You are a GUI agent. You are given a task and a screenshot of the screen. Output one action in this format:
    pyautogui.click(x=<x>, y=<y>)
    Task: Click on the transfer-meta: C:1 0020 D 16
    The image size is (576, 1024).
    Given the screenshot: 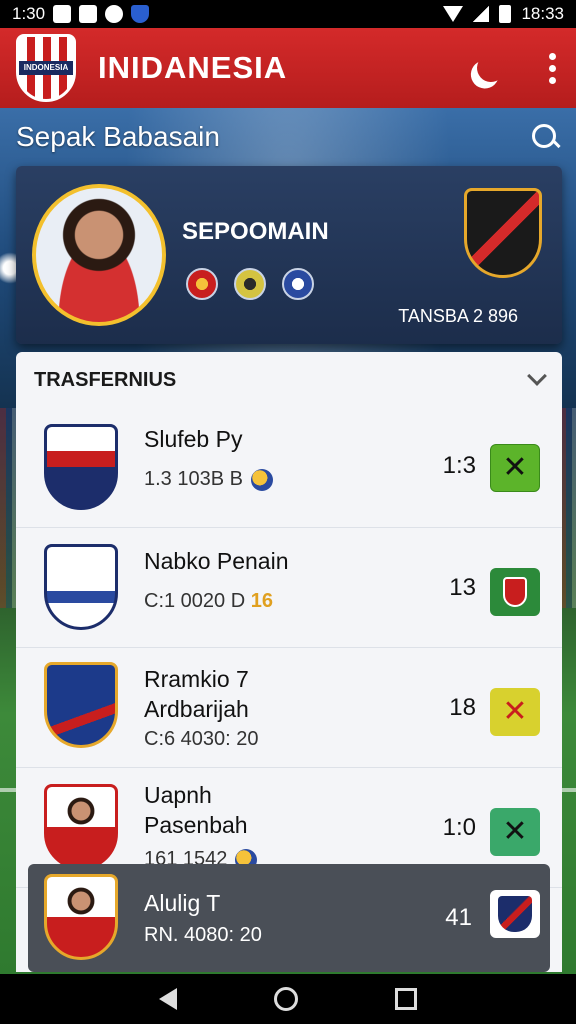 What is the action you would take?
    pyautogui.click(x=208, y=601)
    